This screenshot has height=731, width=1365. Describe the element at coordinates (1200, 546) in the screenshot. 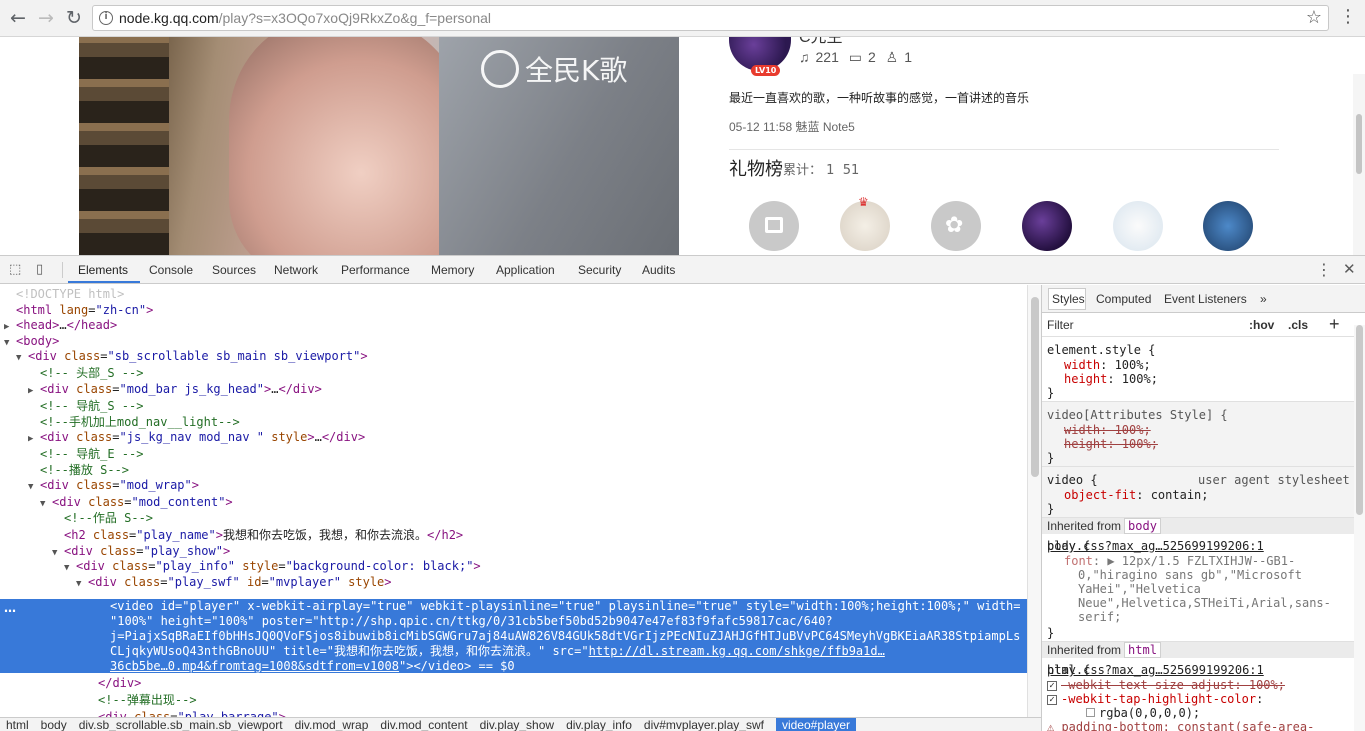

I see `play-css-link-body: play.css?max_ag…525699199206:1` at that location.